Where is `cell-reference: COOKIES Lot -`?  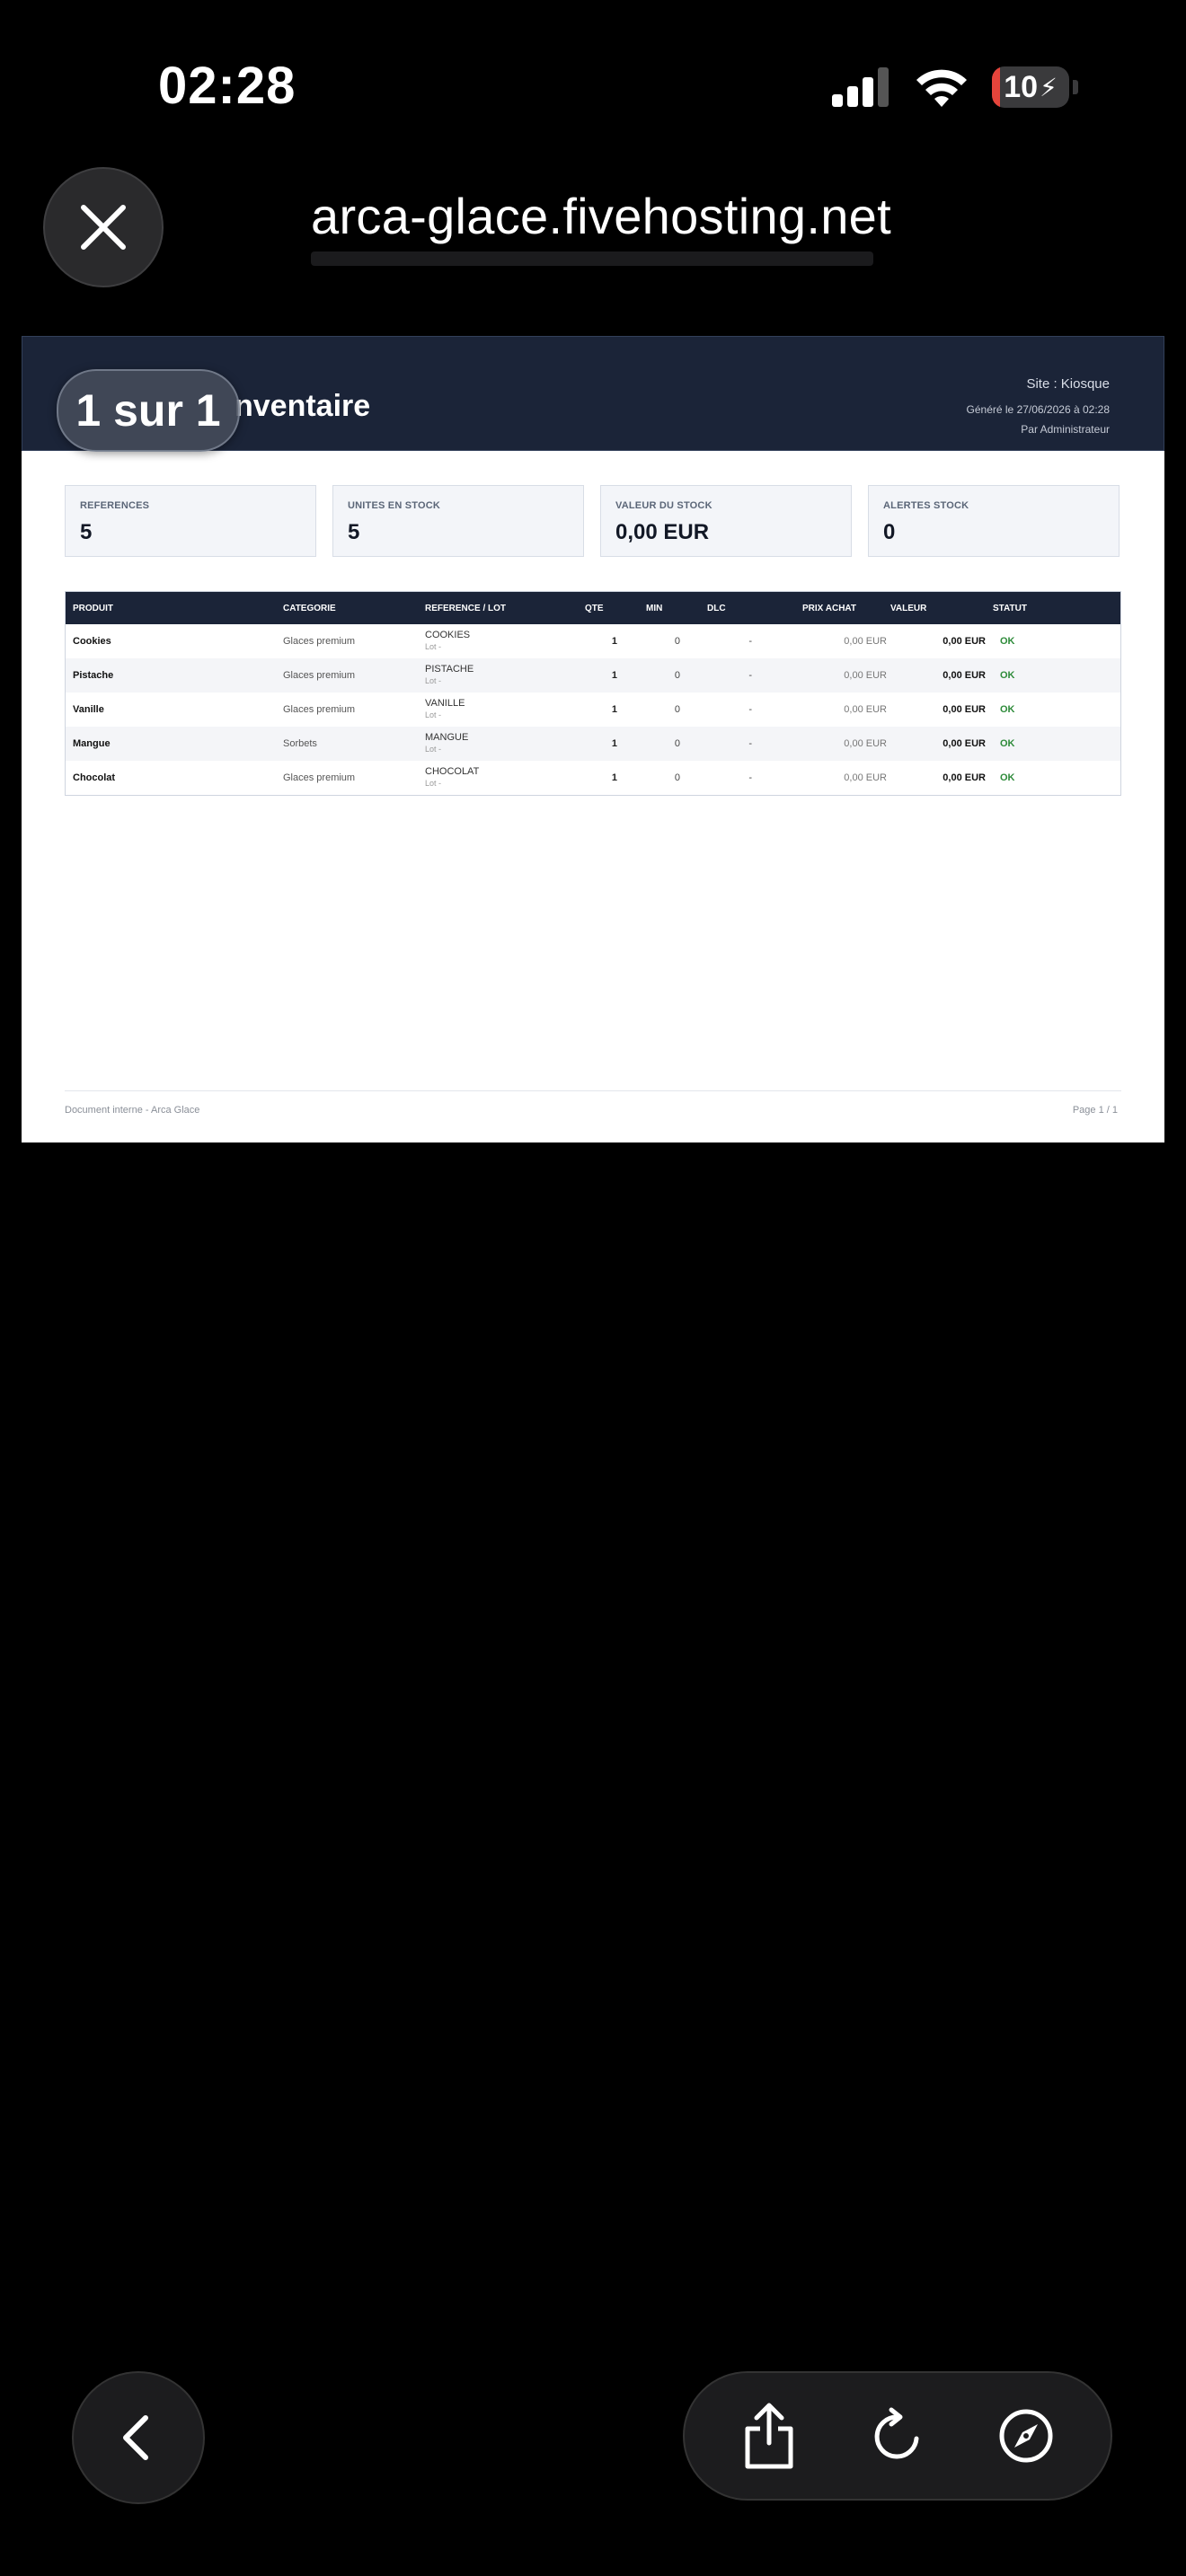 cell-reference: COOKIES Lot - is located at coordinates (504, 641).